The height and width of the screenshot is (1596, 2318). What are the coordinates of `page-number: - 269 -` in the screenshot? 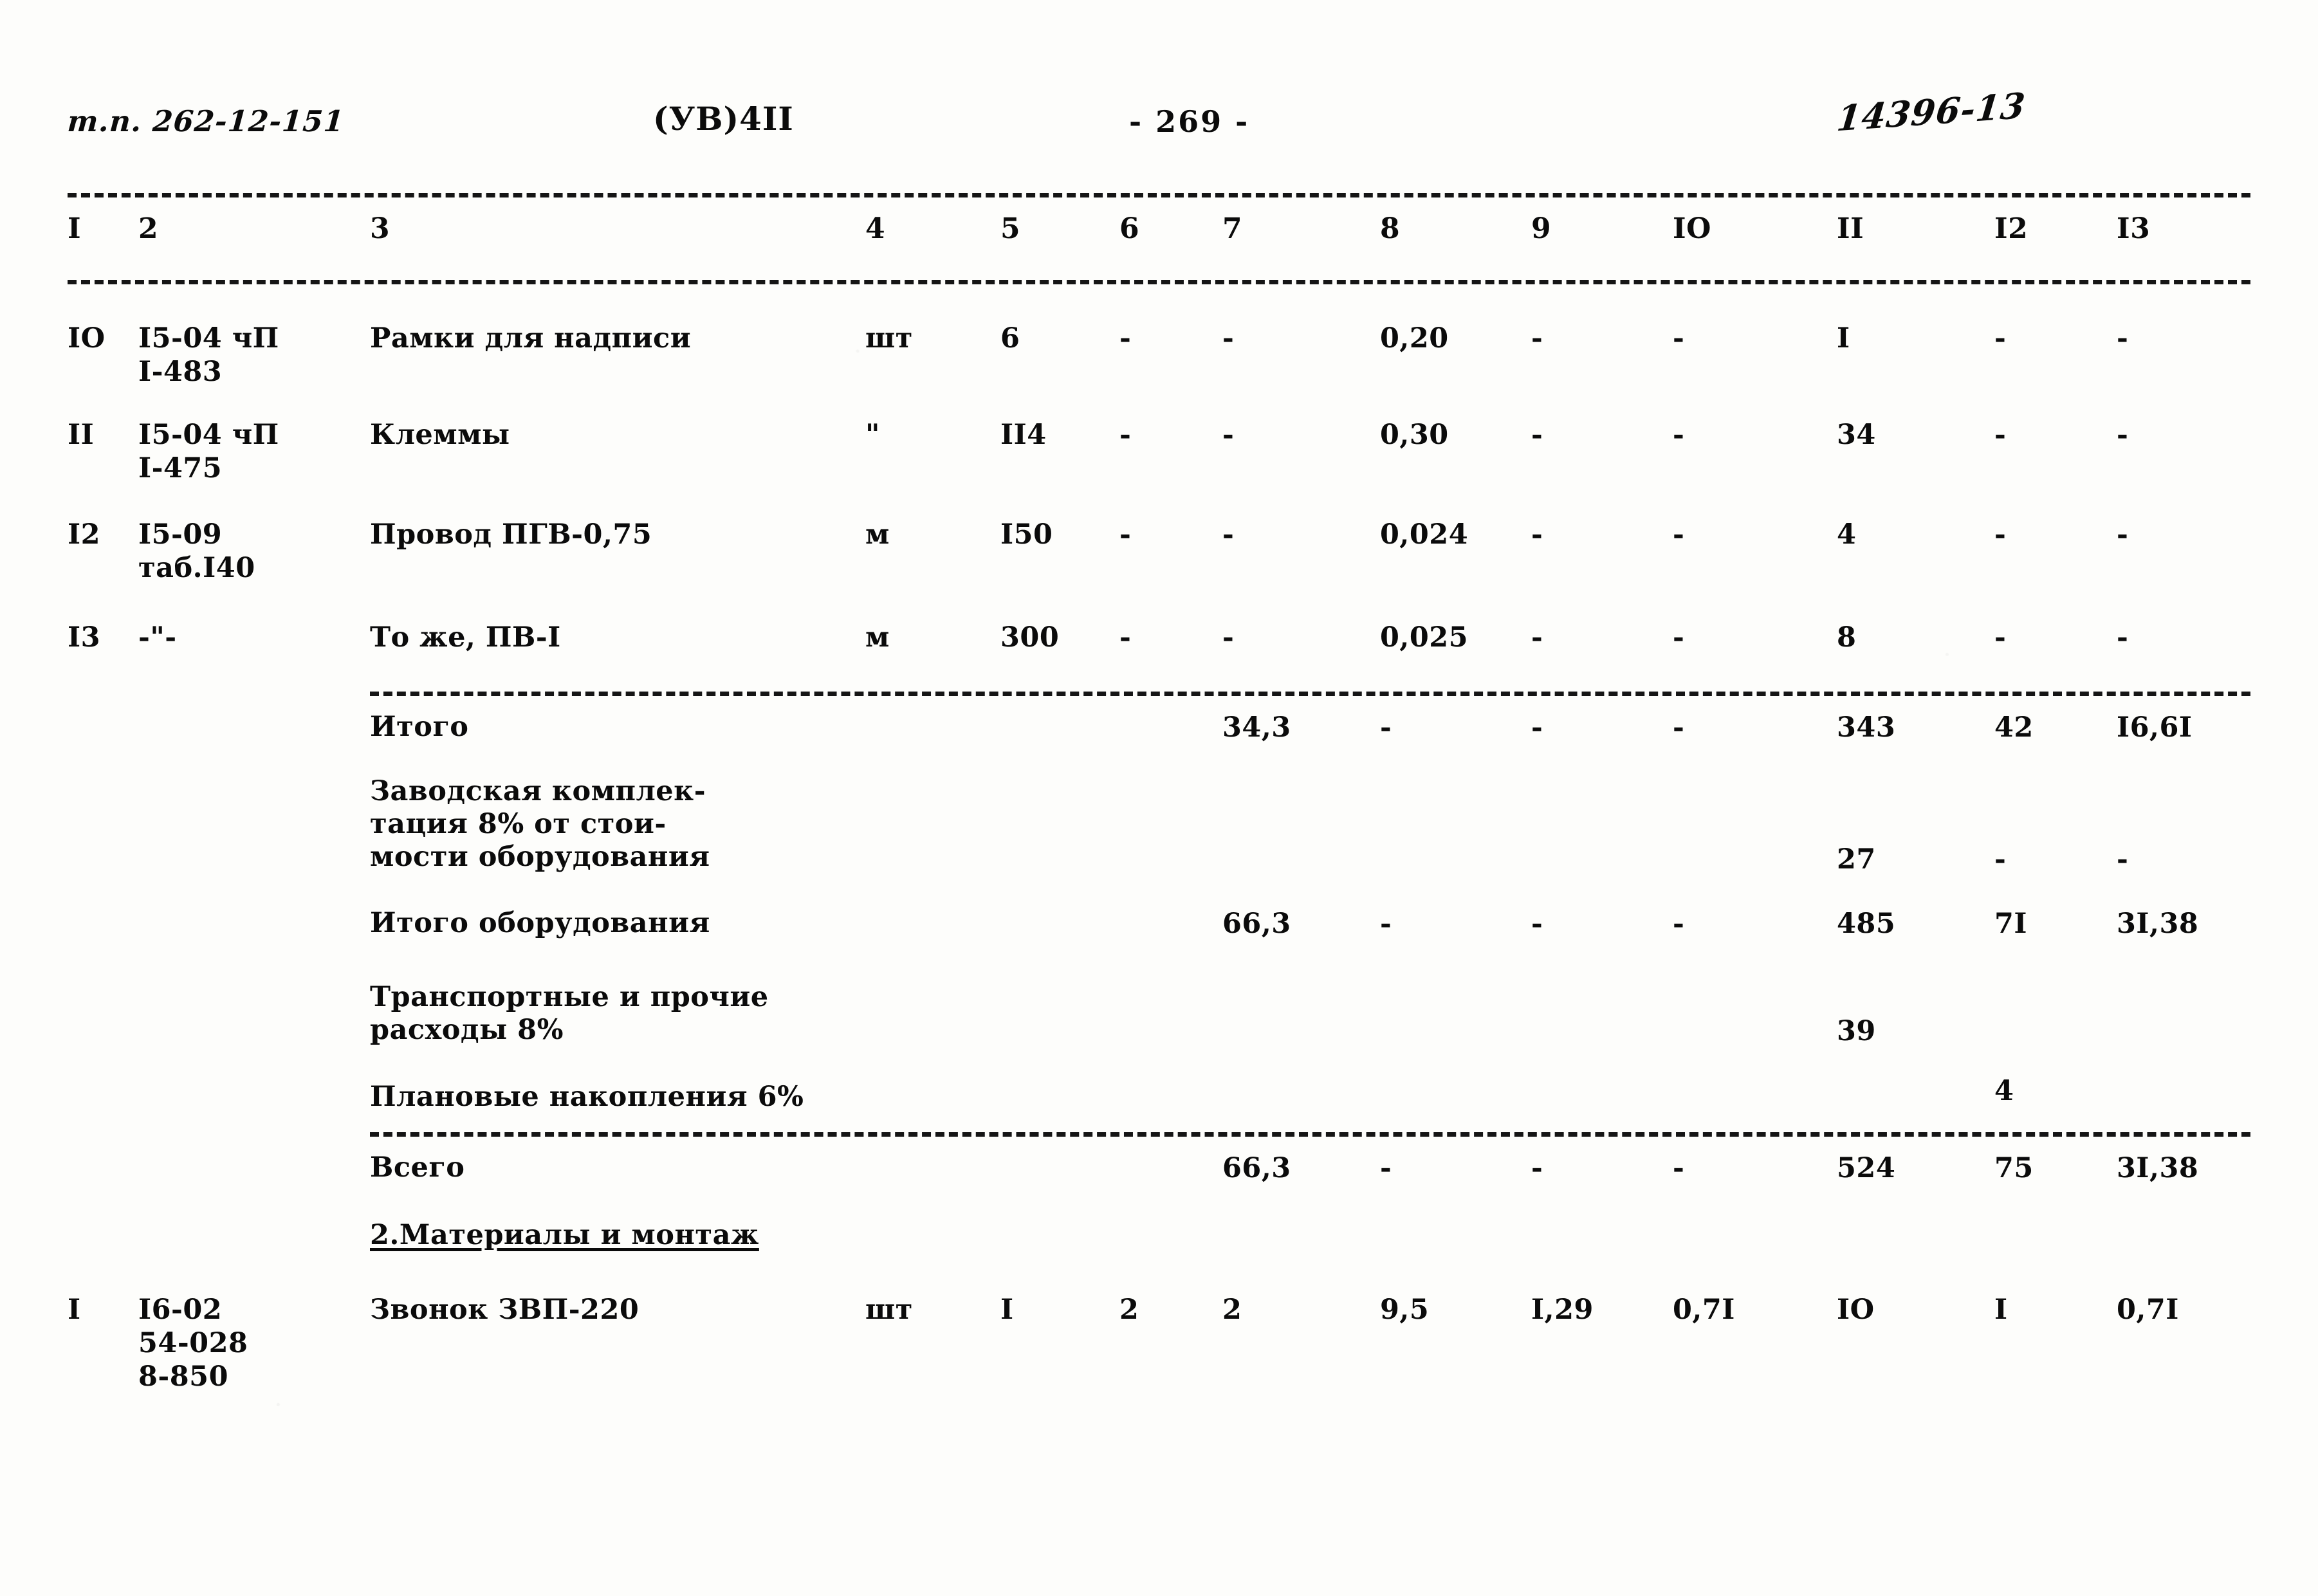 It's located at (1190, 121).